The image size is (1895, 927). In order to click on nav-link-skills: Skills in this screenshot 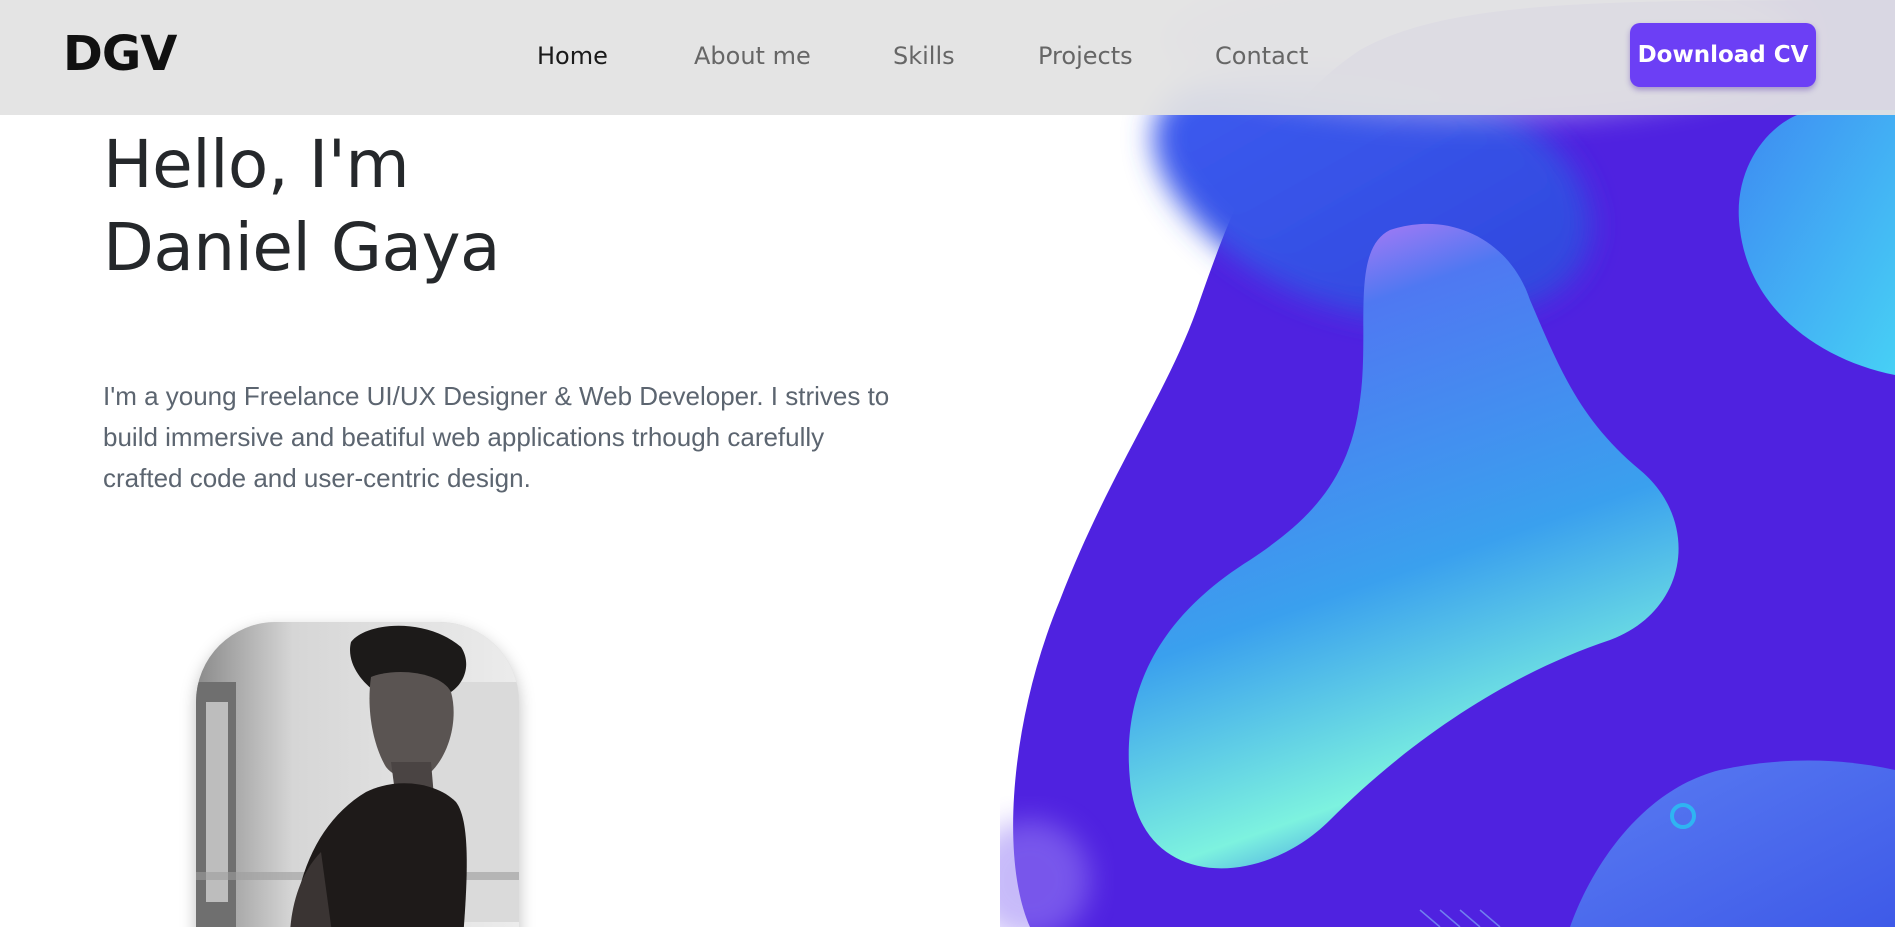, I will do `click(924, 56)`.